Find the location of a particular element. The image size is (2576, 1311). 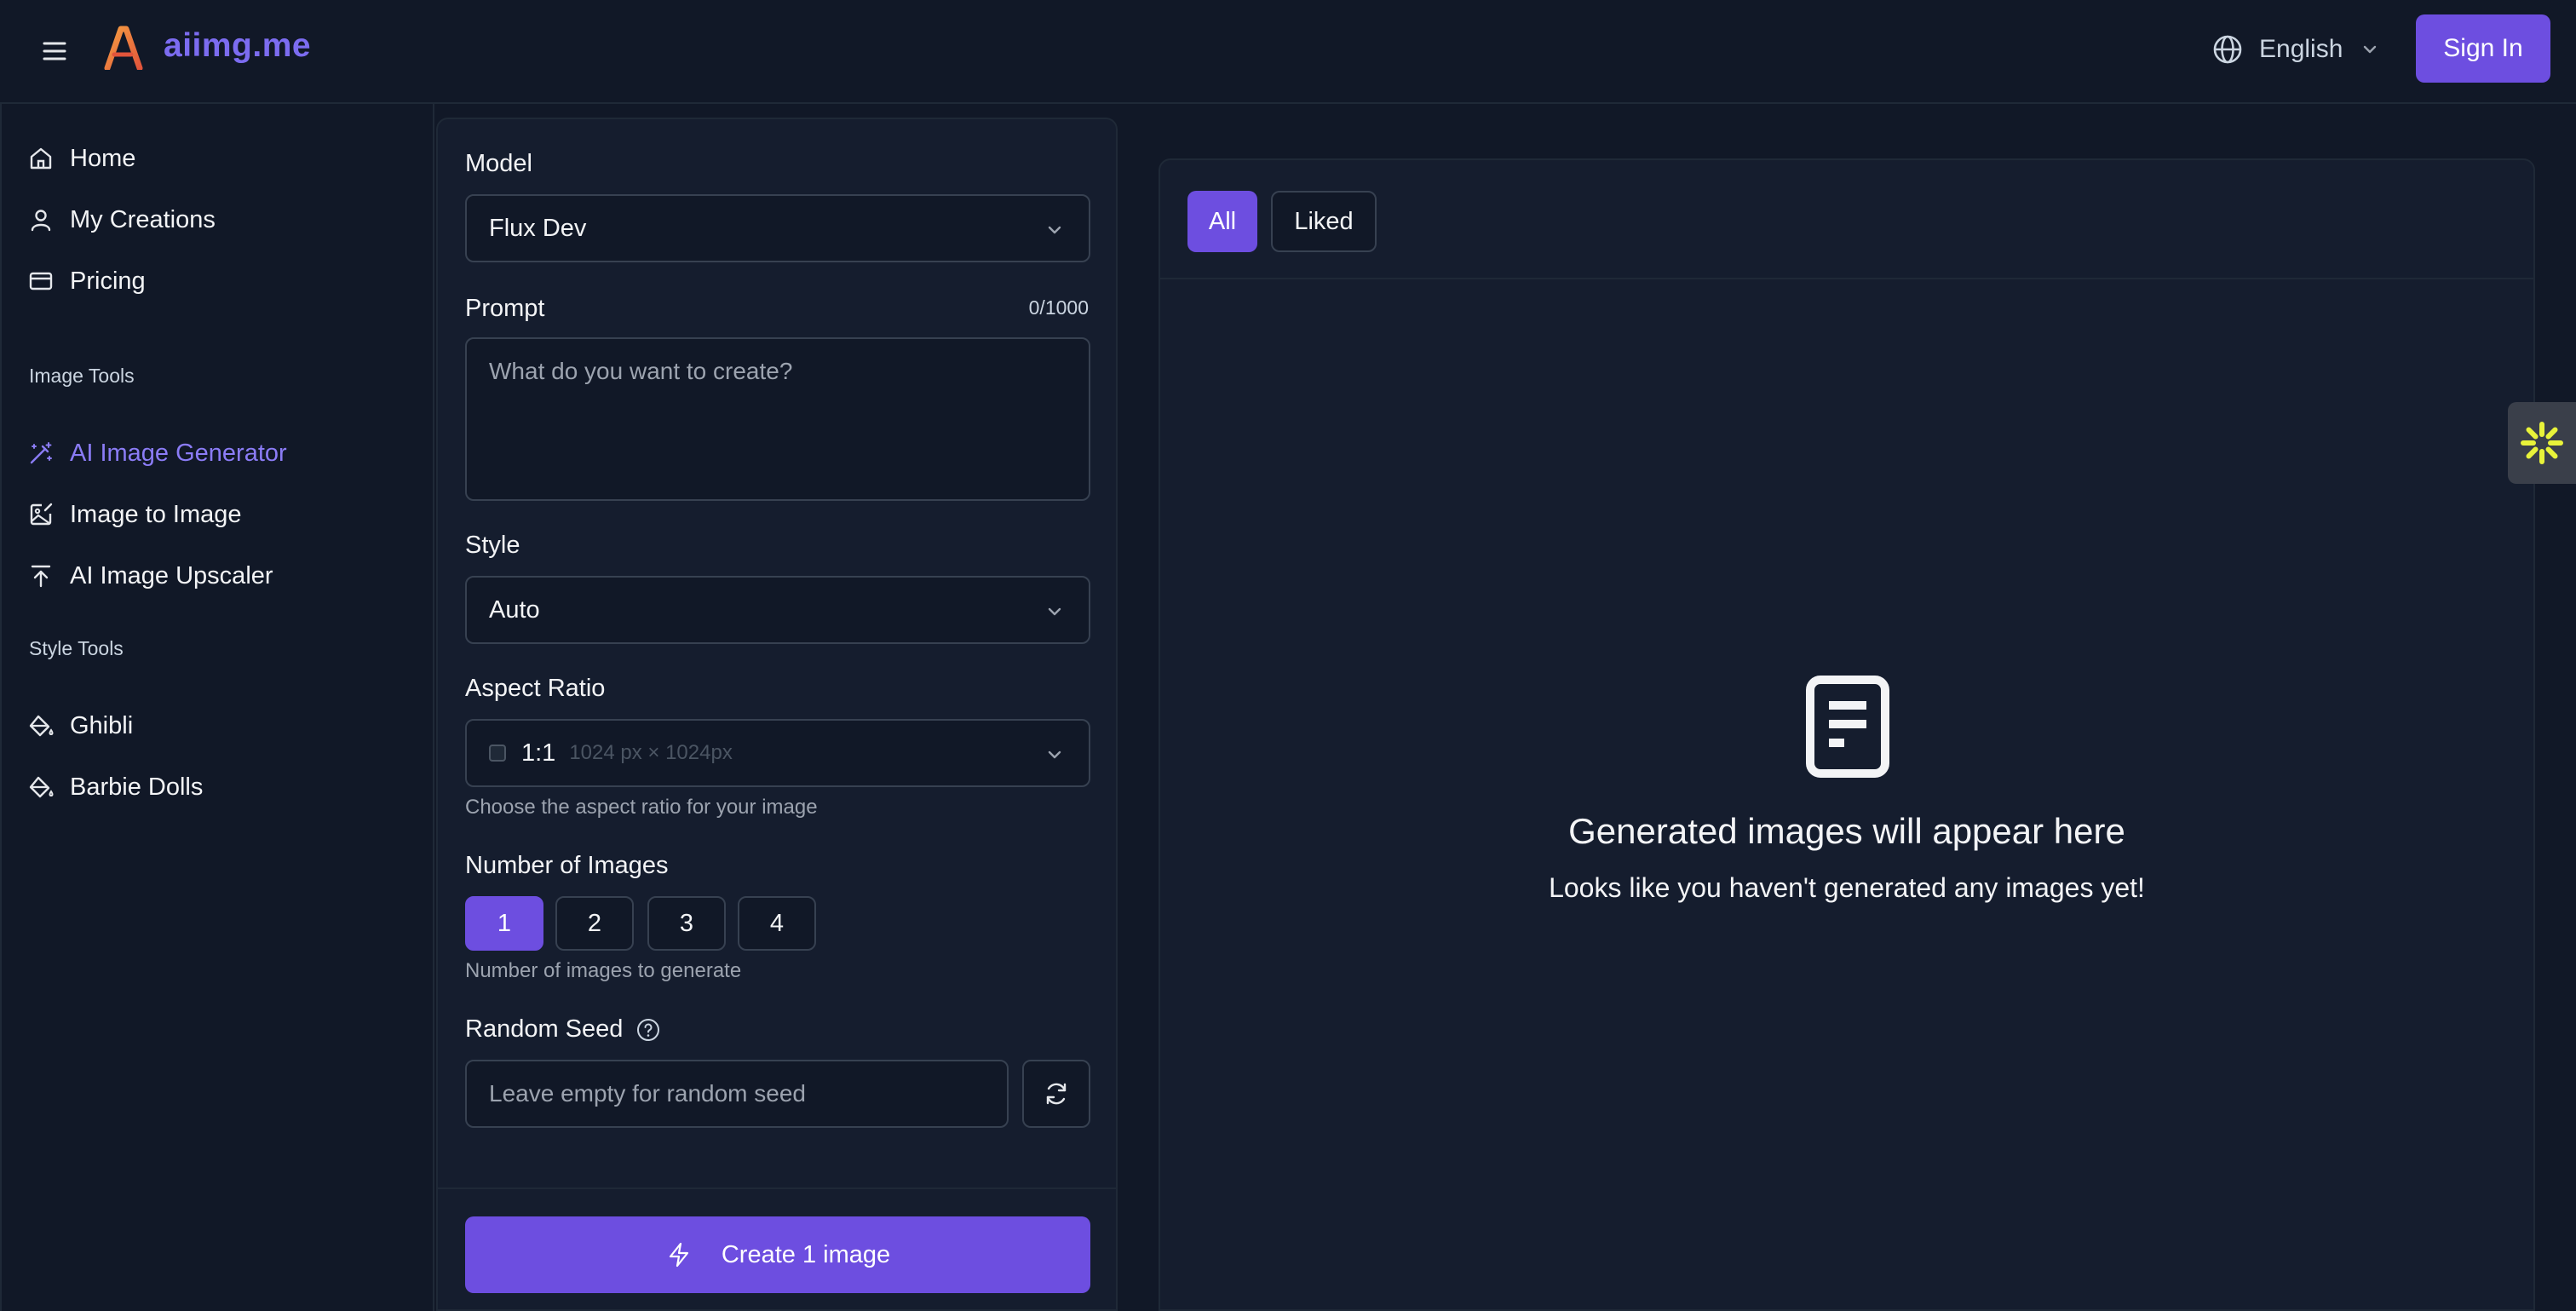

home-icon is located at coordinates (41, 159).